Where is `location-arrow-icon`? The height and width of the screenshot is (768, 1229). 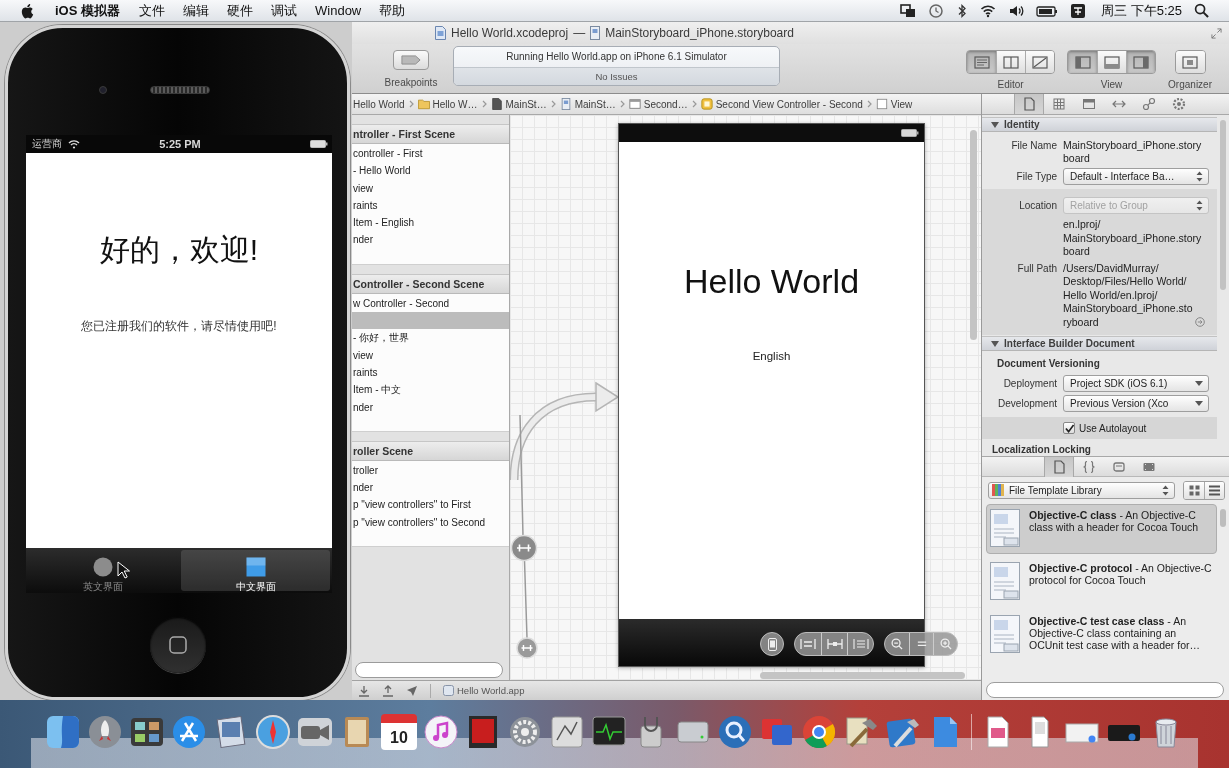
location-arrow-icon is located at coordinates (412, 690).